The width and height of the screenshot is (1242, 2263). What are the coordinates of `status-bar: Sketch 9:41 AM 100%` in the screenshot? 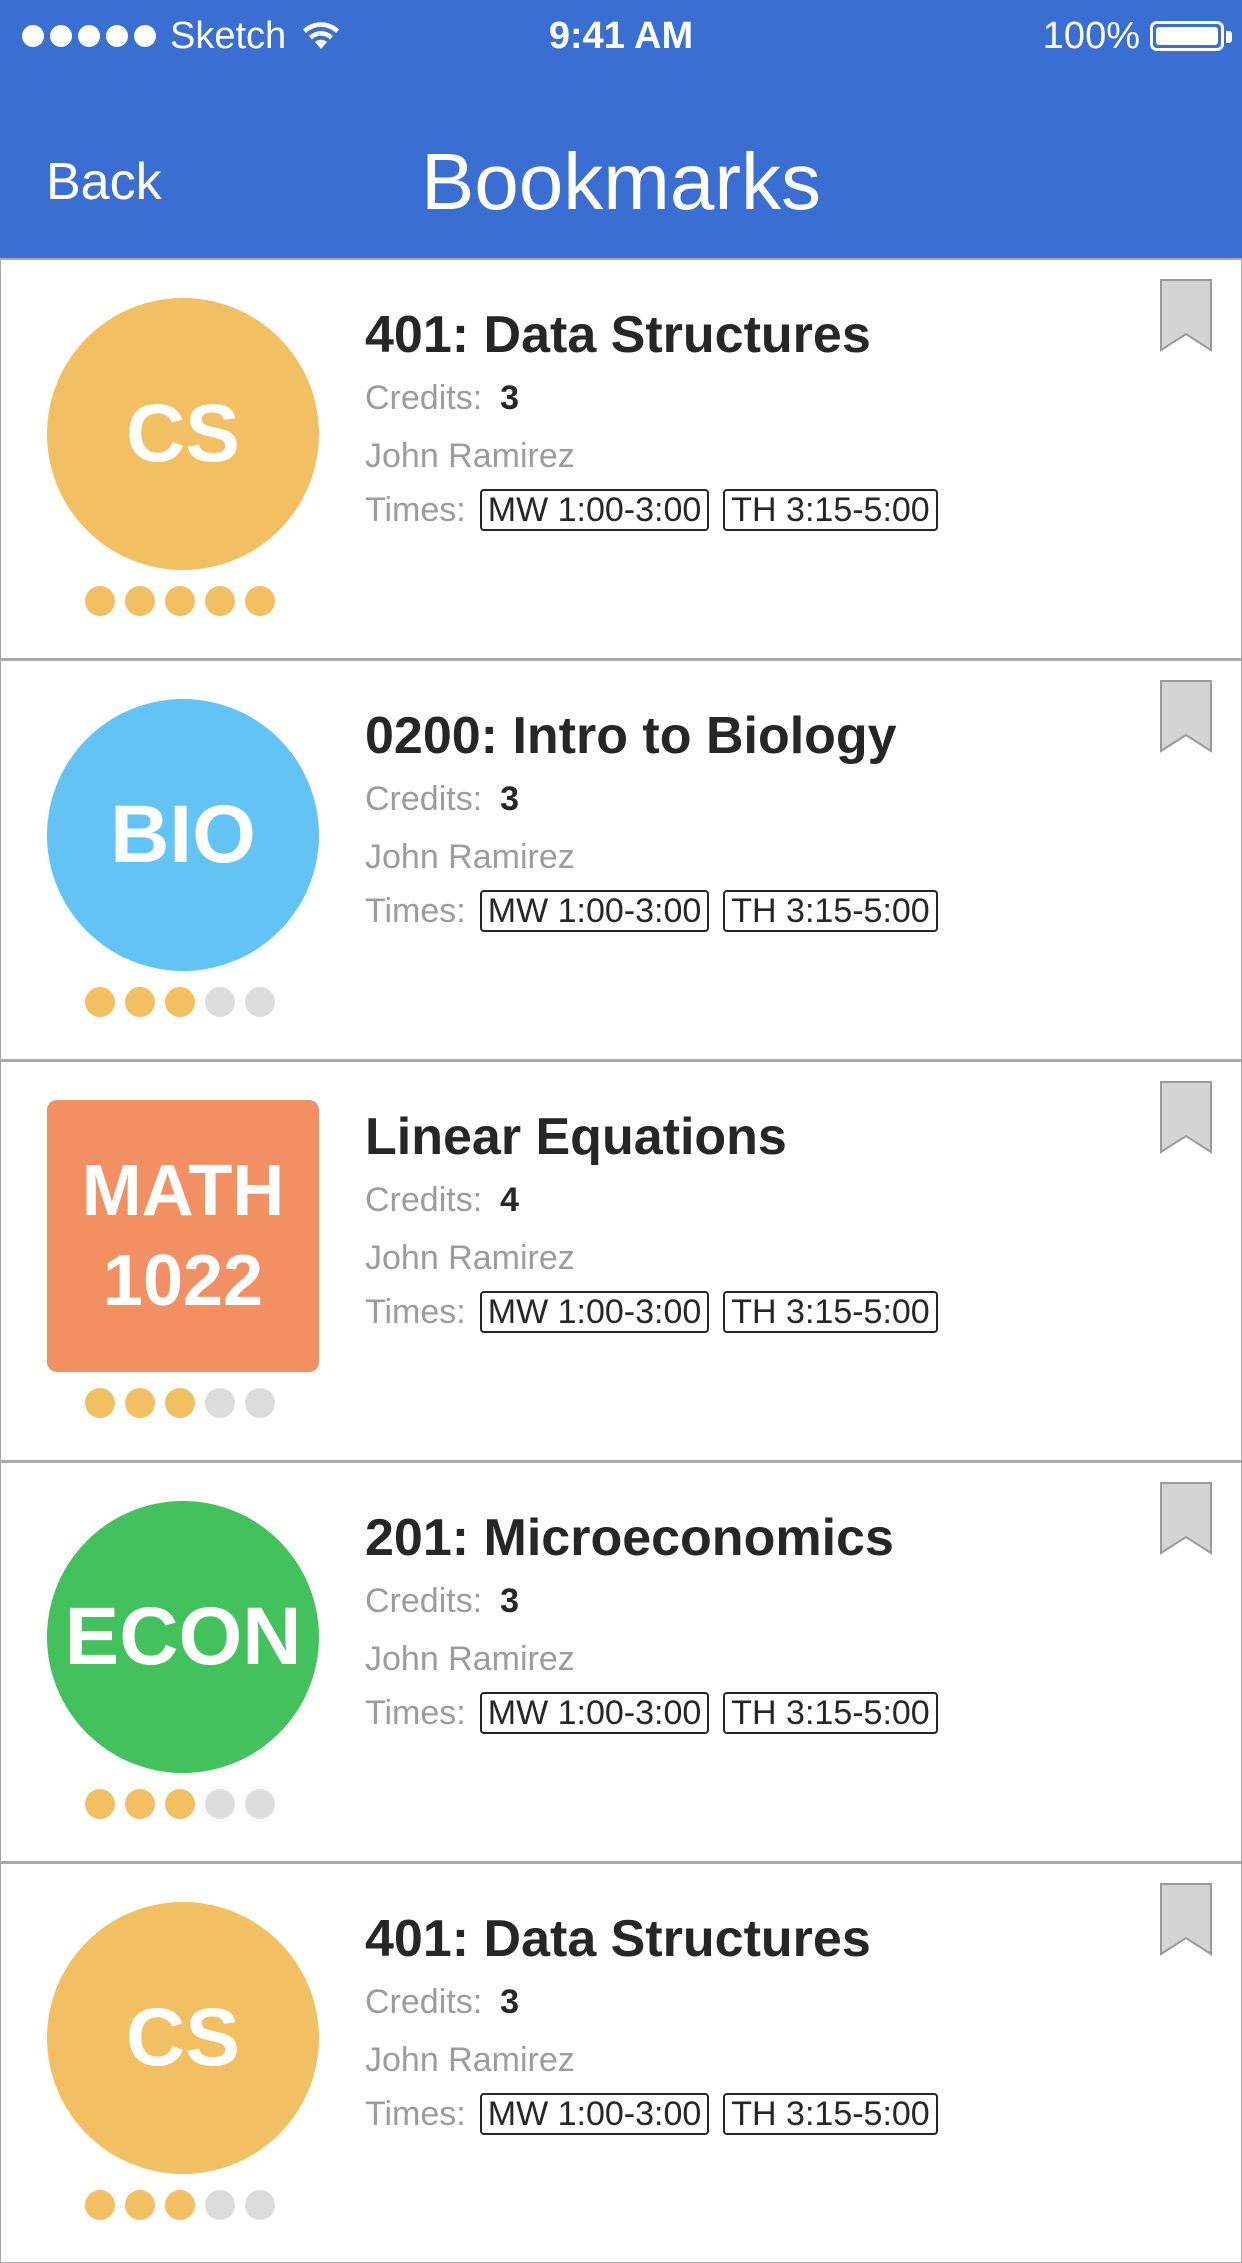 It's located at (621, 36).